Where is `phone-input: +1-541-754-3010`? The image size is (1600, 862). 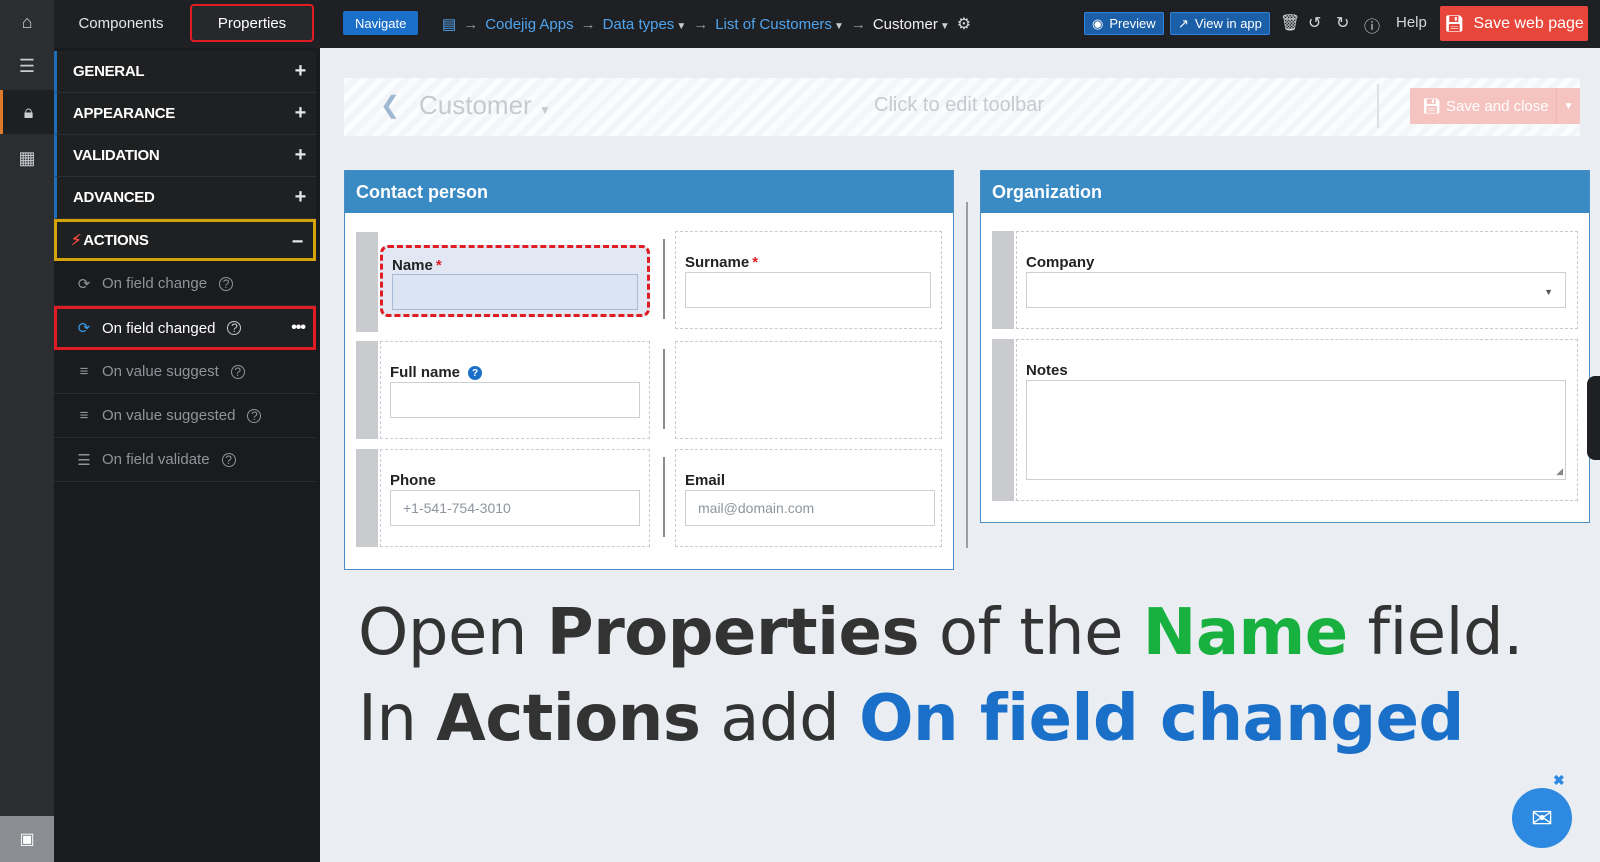 phone-input: +1-541-754-3010 is located at coordinates (515, 508).